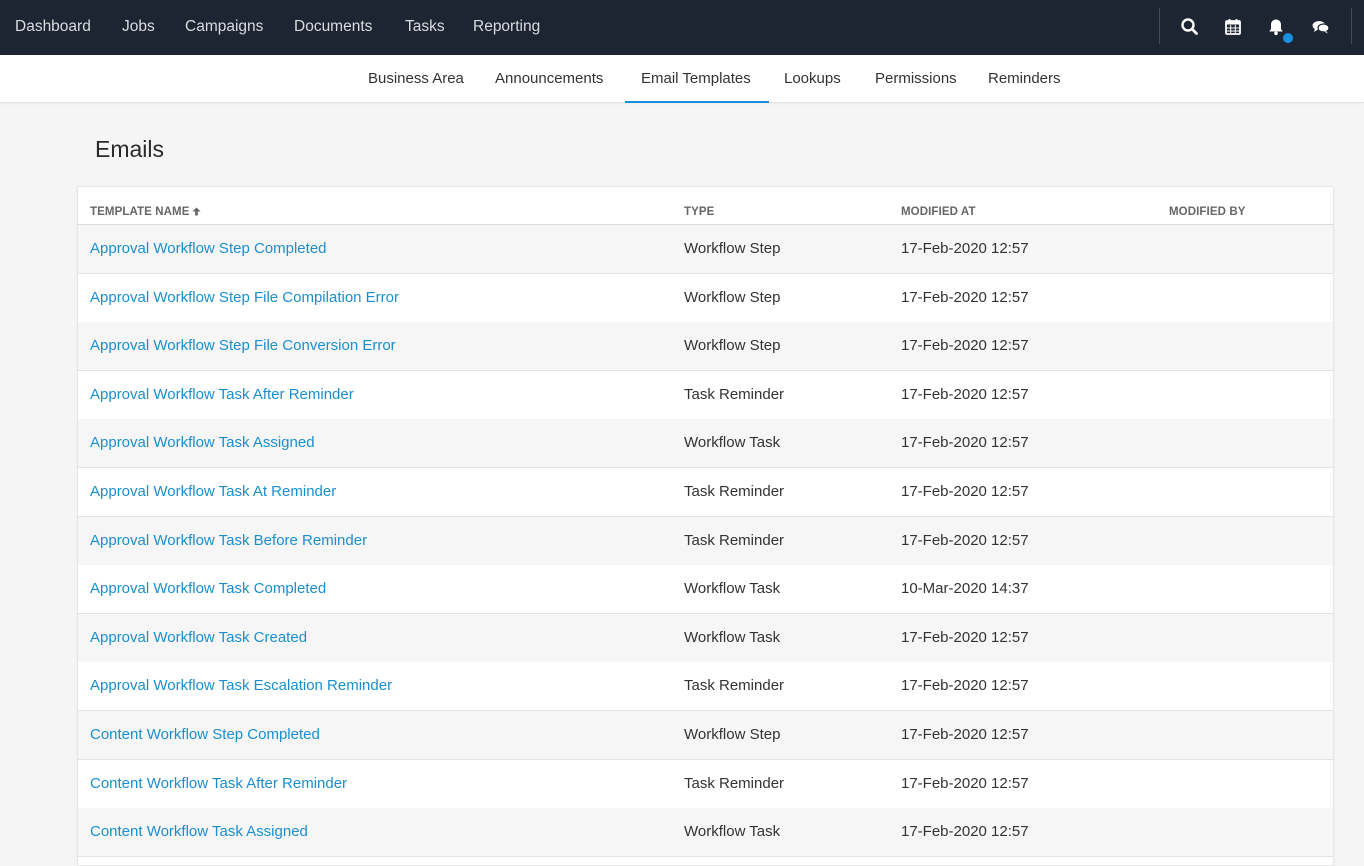  Describe the element at coordinates (213, 492) in the screenshot. I see `template-name-link: Approval Workflow Task At Reminder` at that location.